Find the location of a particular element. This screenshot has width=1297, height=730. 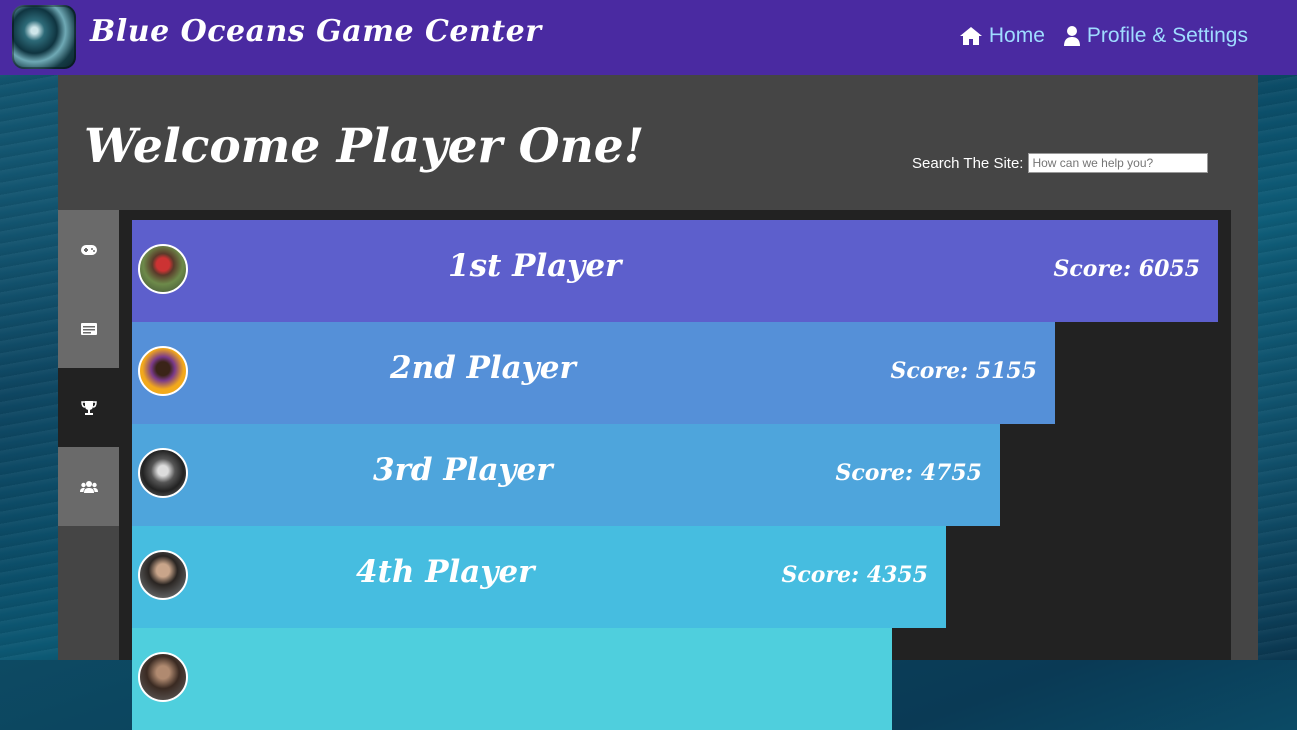

site-search: Search The Site: is located at coordinates (1060, 163).